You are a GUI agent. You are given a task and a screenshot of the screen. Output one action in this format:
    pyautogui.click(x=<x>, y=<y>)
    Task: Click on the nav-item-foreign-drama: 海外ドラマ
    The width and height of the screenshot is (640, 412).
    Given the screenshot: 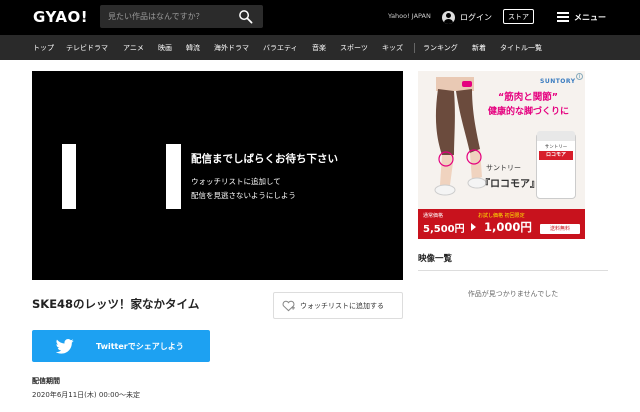 What is the action you would take?
    pyautogui.click(x=231, y=48)
    